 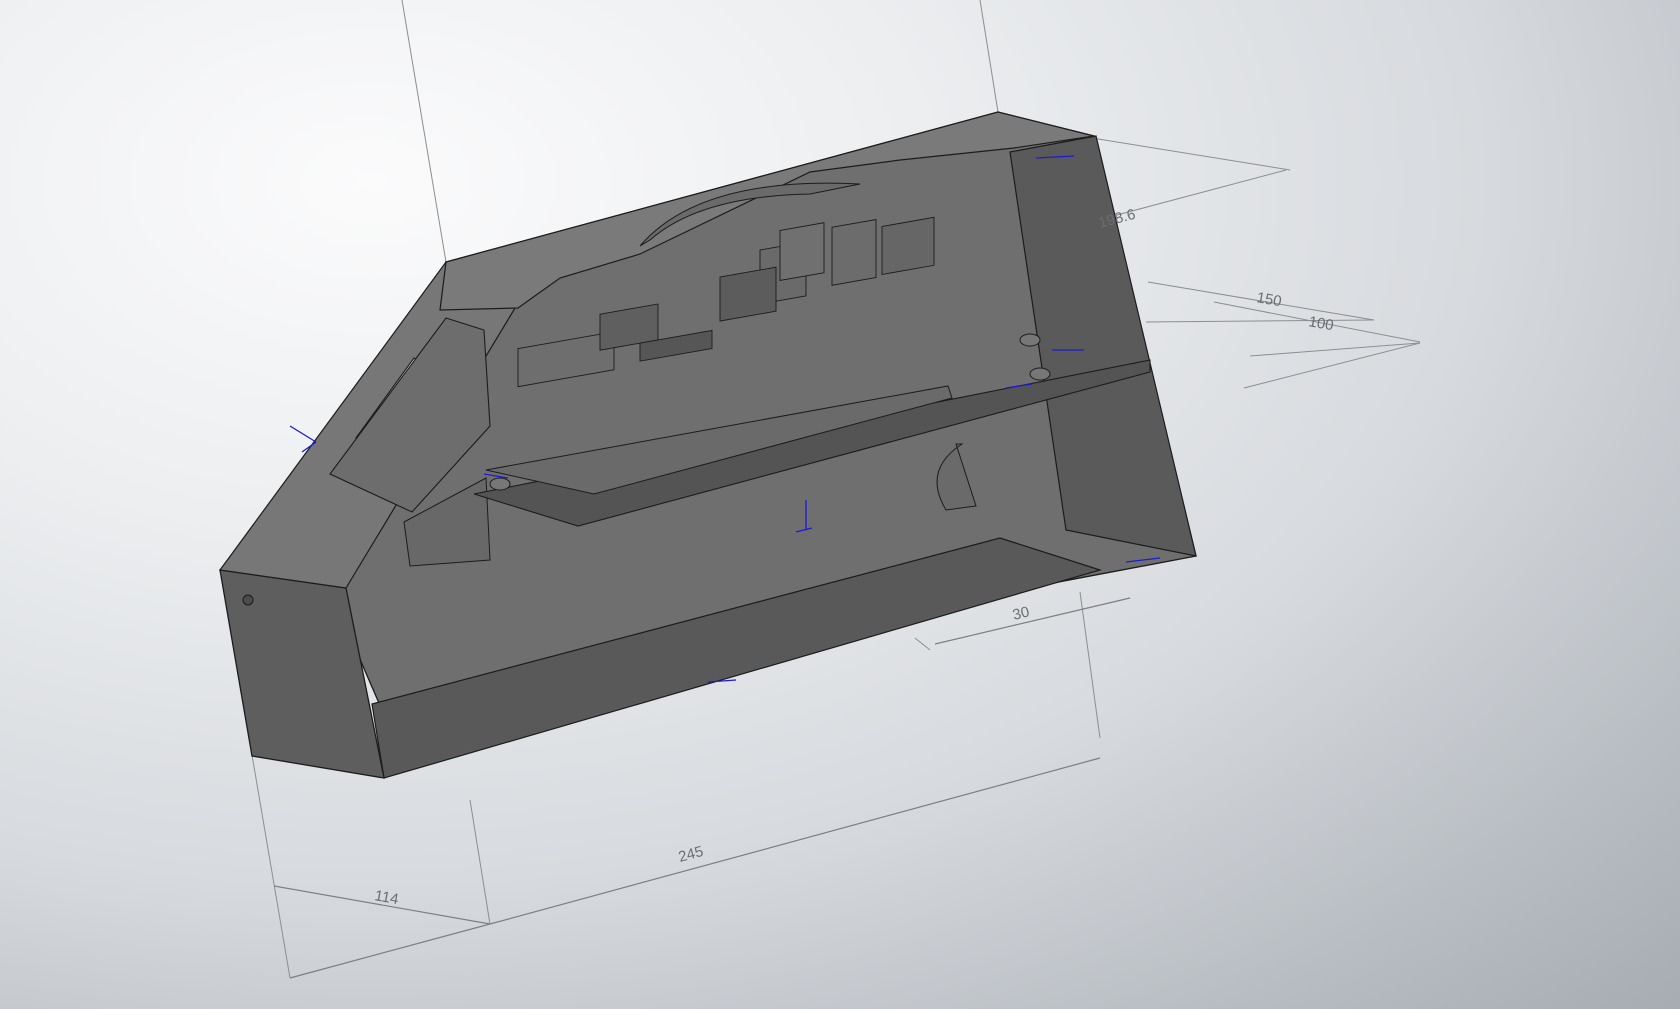 What do you see at coordinates (1269, 299) in the screenshot?
I see `dimension-right-a: 150` at bounding box center [1269, 299].